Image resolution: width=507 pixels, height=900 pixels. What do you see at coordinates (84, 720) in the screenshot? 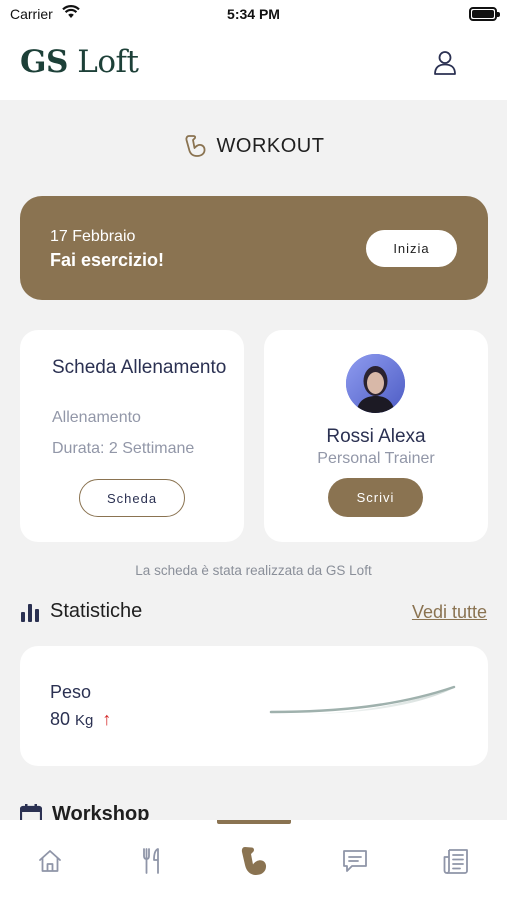
I see `weight-unit: Kg` at bounding box center [84, 720].